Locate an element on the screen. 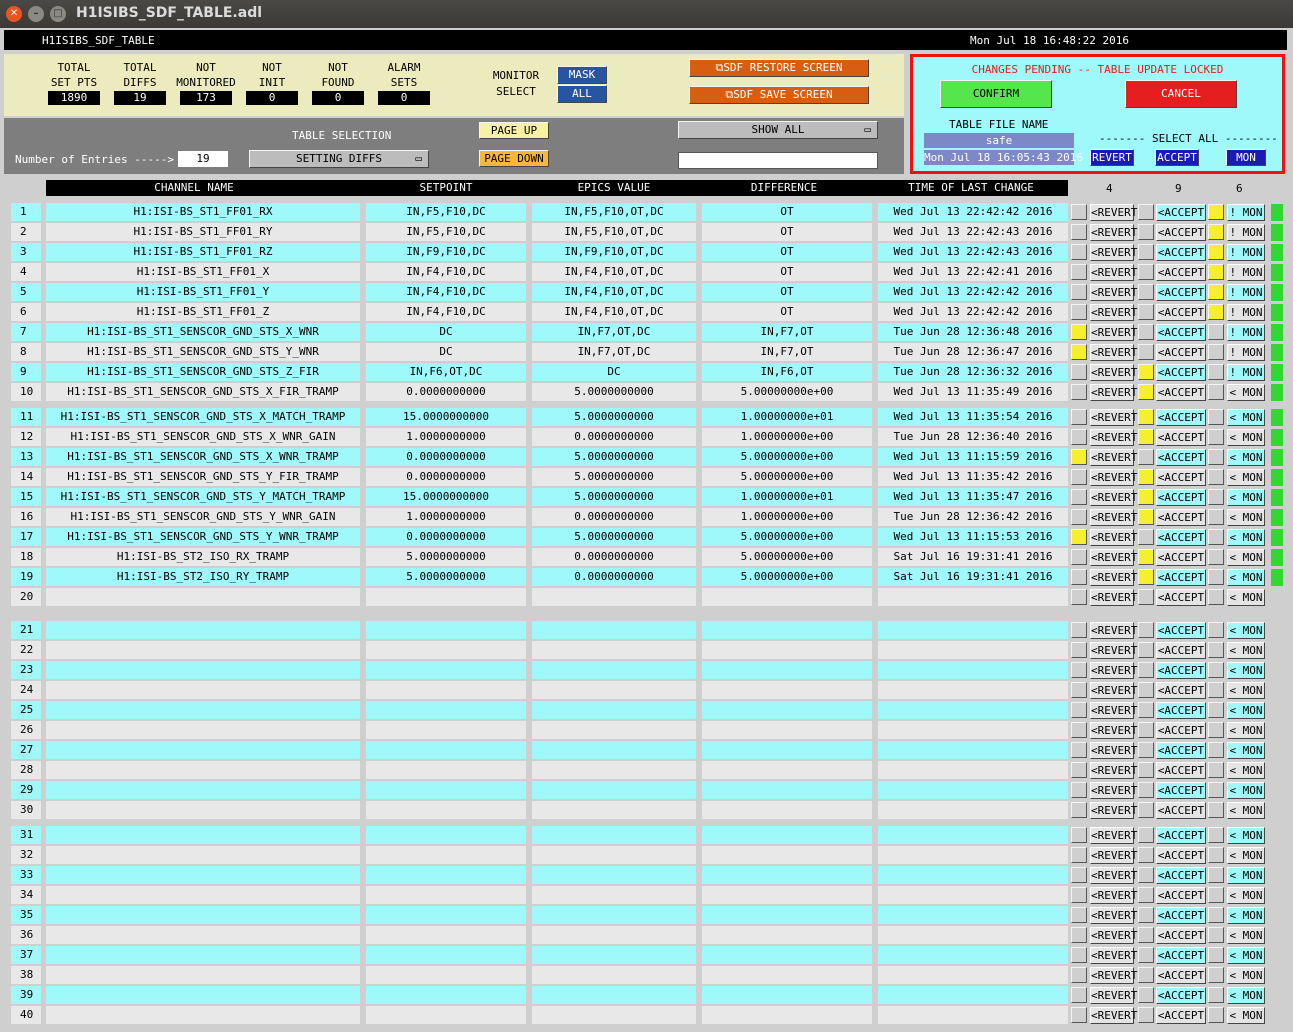  all-button: ALL is located at coordinates (582, 94).